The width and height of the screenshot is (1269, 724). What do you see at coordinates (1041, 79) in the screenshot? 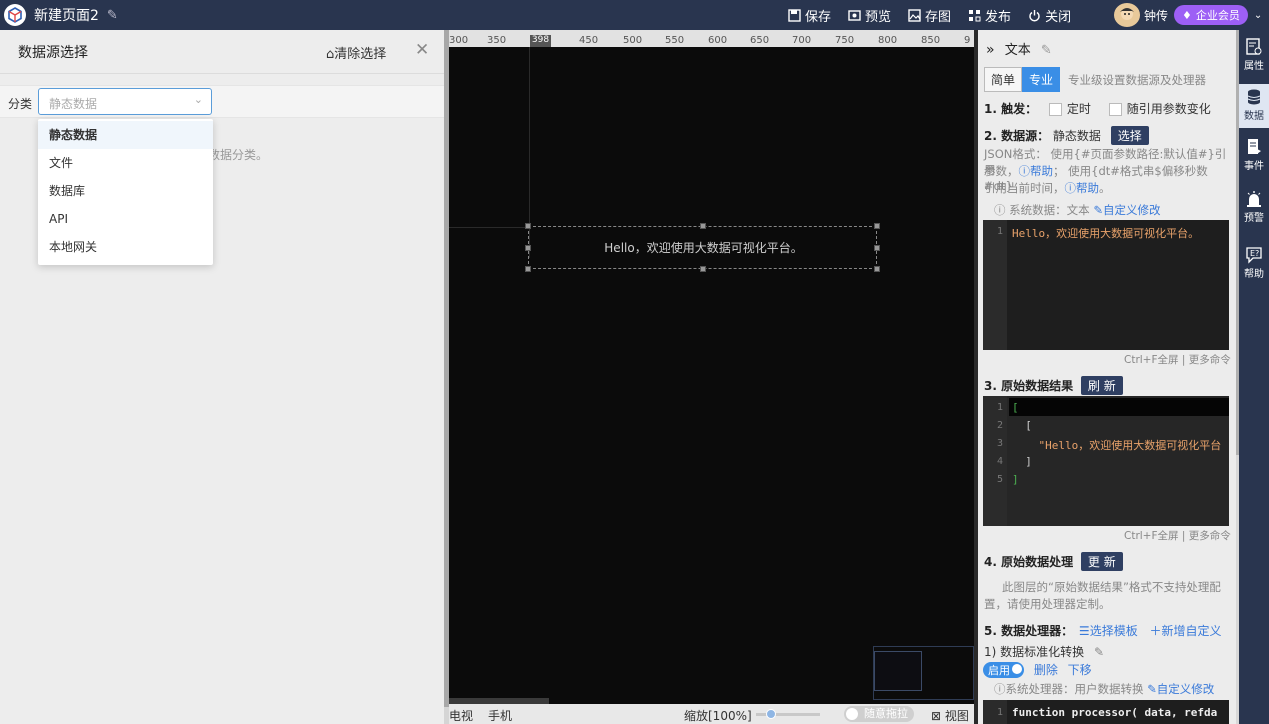
I see `mode-pro-tab: 专业` at bounding box center [1041, 79].